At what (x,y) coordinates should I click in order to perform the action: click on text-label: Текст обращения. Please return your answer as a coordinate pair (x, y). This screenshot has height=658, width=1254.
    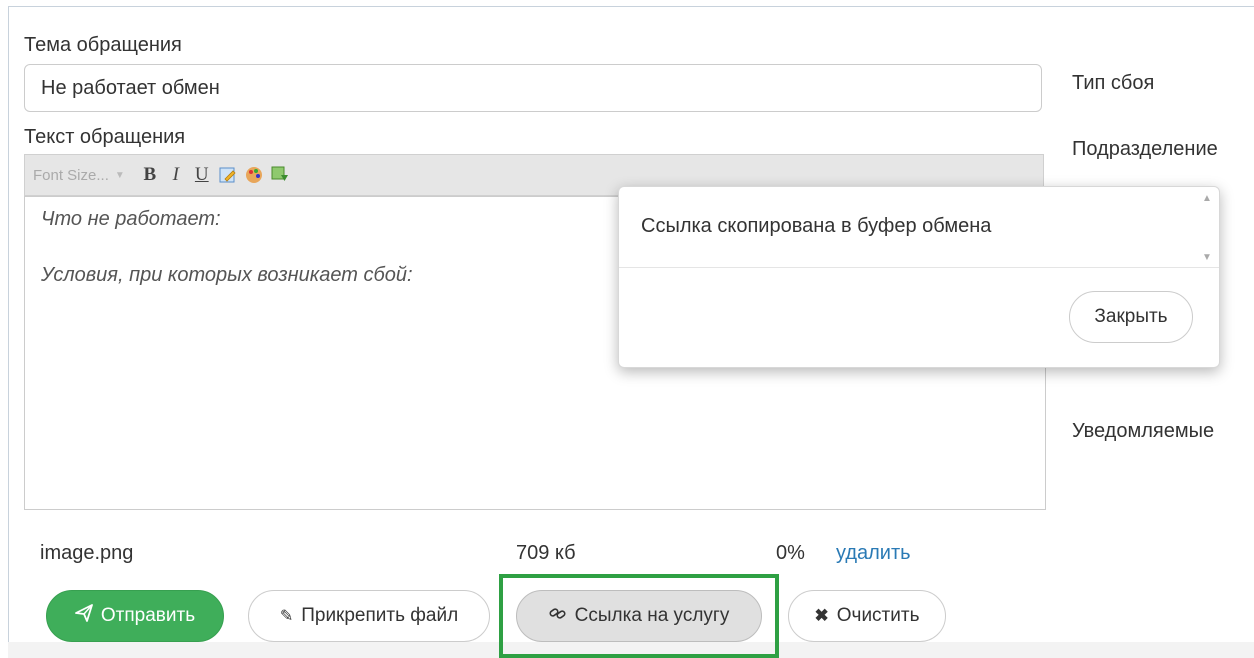
    Looking at the image, I should click on (105, 137).